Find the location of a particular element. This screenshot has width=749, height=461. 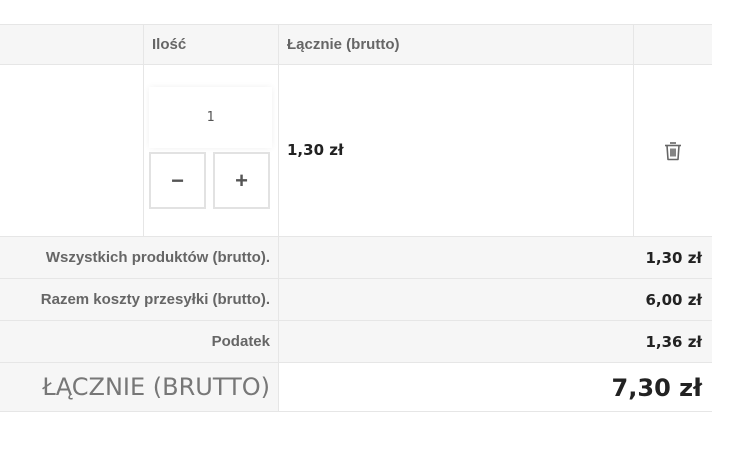

item-line-total: 1,30 zł is located at coordinates (315, 150).